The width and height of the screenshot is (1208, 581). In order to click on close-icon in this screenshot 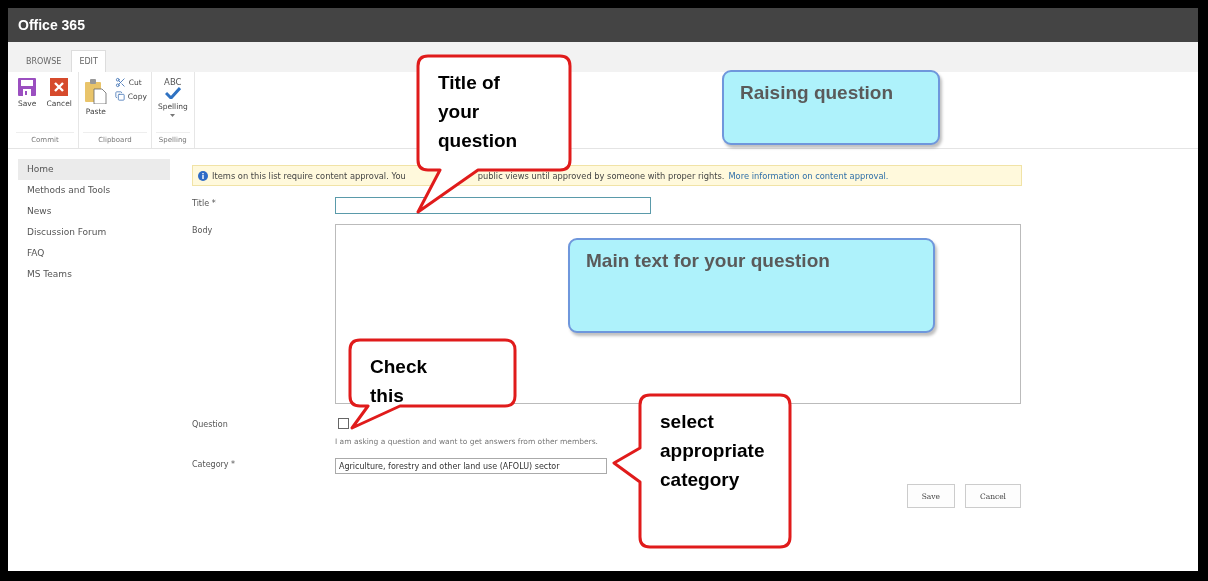, I will do `click(59, 87)`.